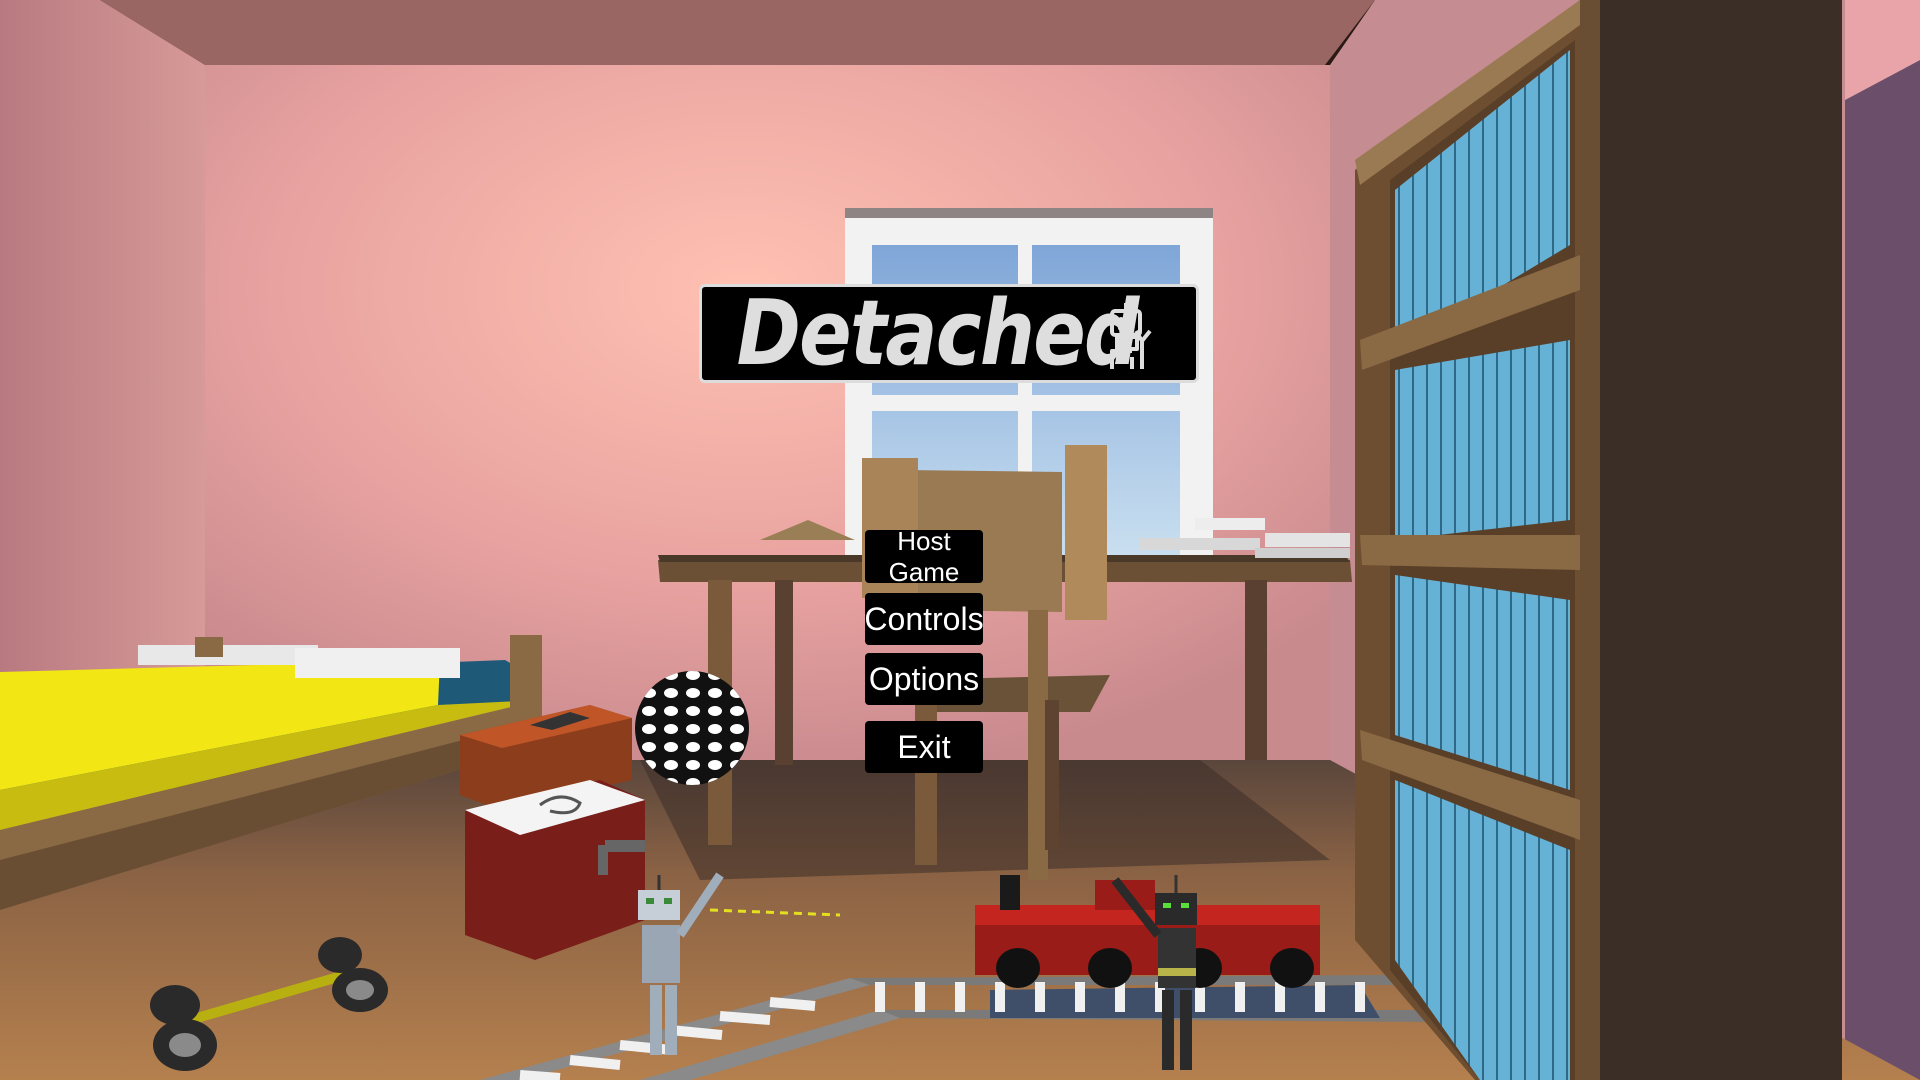 This screenshot has width=1920, height=1080. What do you see at coordinates (692, 728) in the screenshot?
I see `dotted-ball` at bounding box center [692, 728].